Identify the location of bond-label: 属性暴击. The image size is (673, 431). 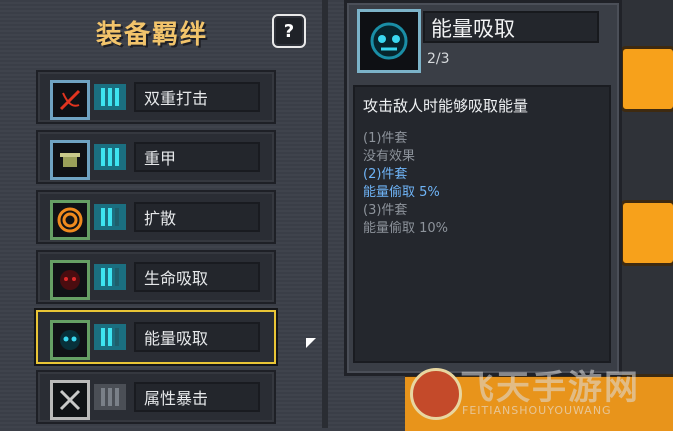
(197, 397).